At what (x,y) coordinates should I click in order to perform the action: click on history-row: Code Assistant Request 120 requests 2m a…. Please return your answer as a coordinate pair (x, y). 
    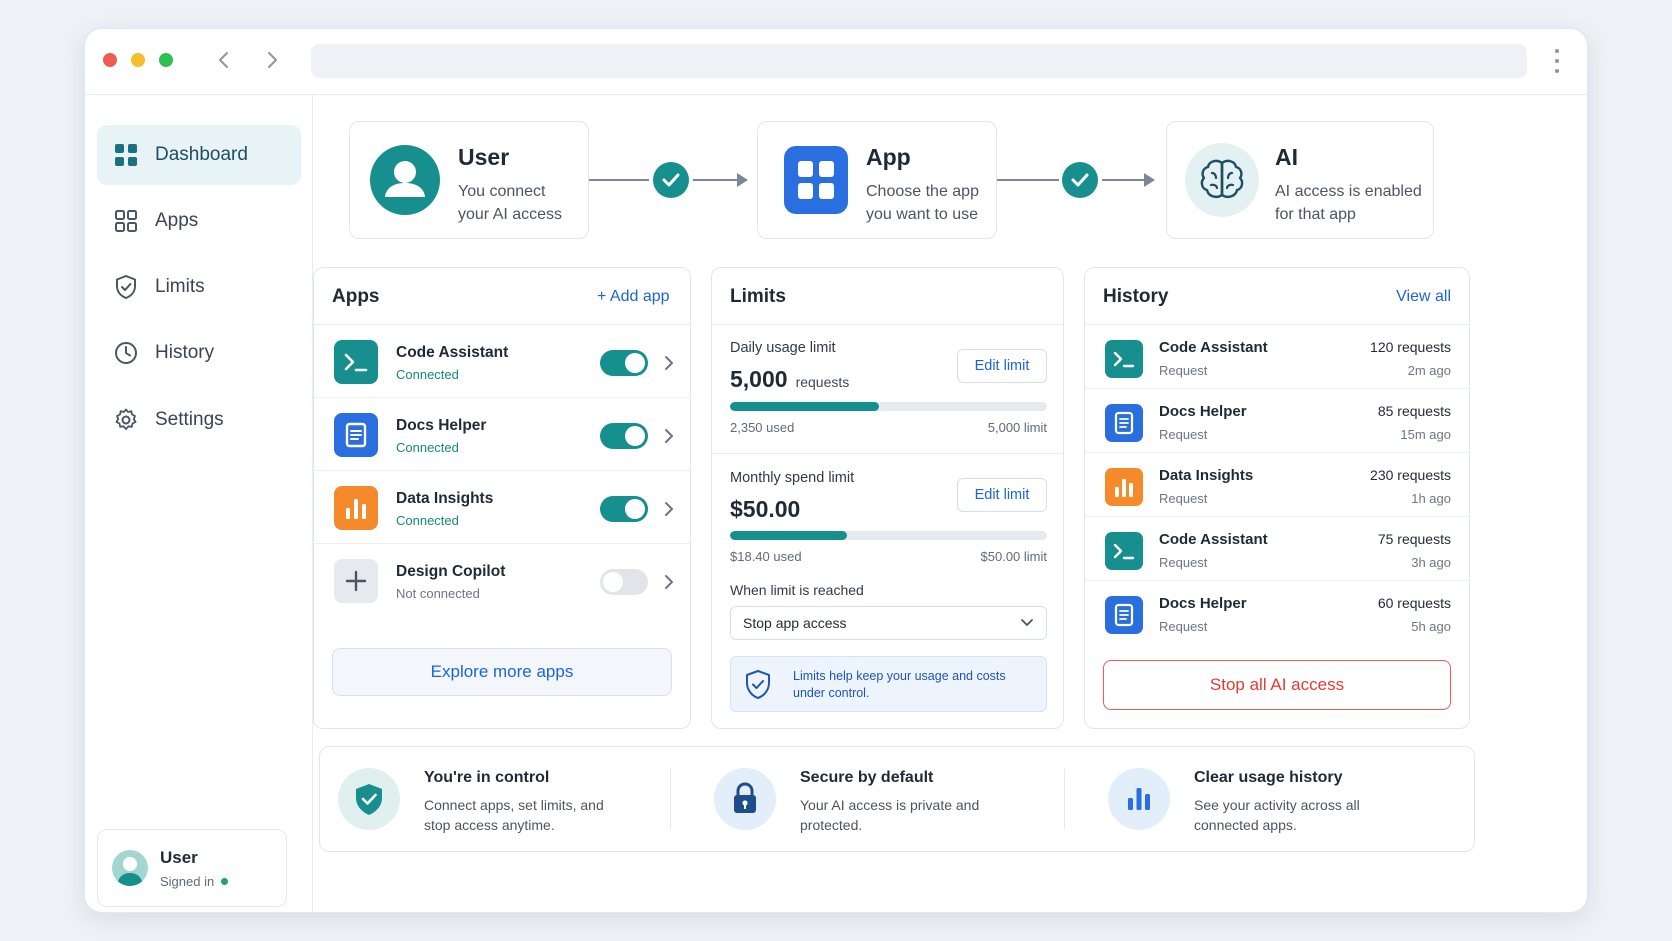
    Looking at the image, I should click on (1277, 357).